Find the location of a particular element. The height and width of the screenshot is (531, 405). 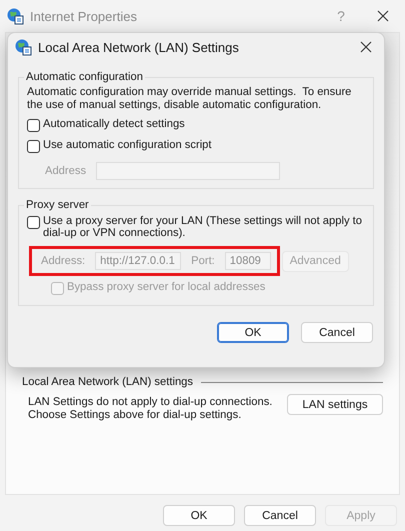

checkbox-label: Use automatic configuration script is located at coordinates (127, 145).